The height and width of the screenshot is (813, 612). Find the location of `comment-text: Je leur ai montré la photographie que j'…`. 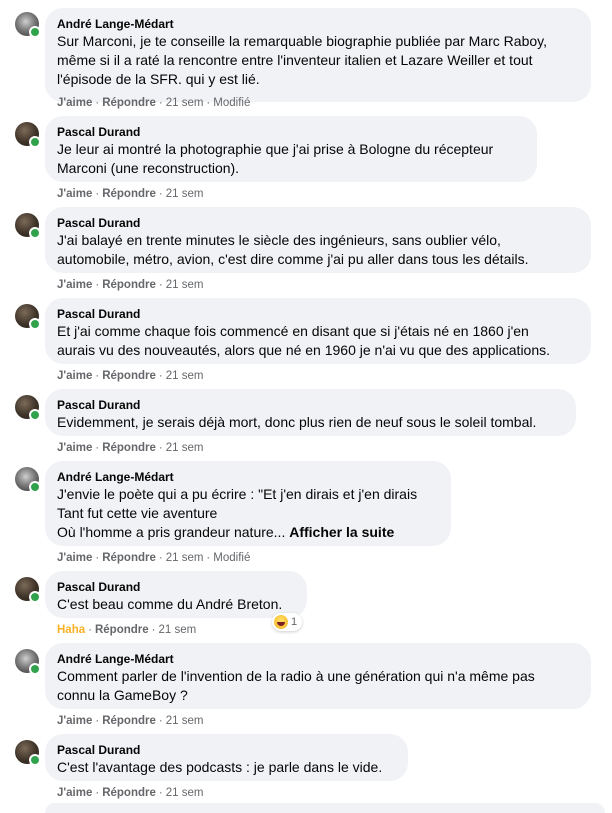

comment-text: Je leur ai montré la photographie que j'… is located at coordinates (275, 158).